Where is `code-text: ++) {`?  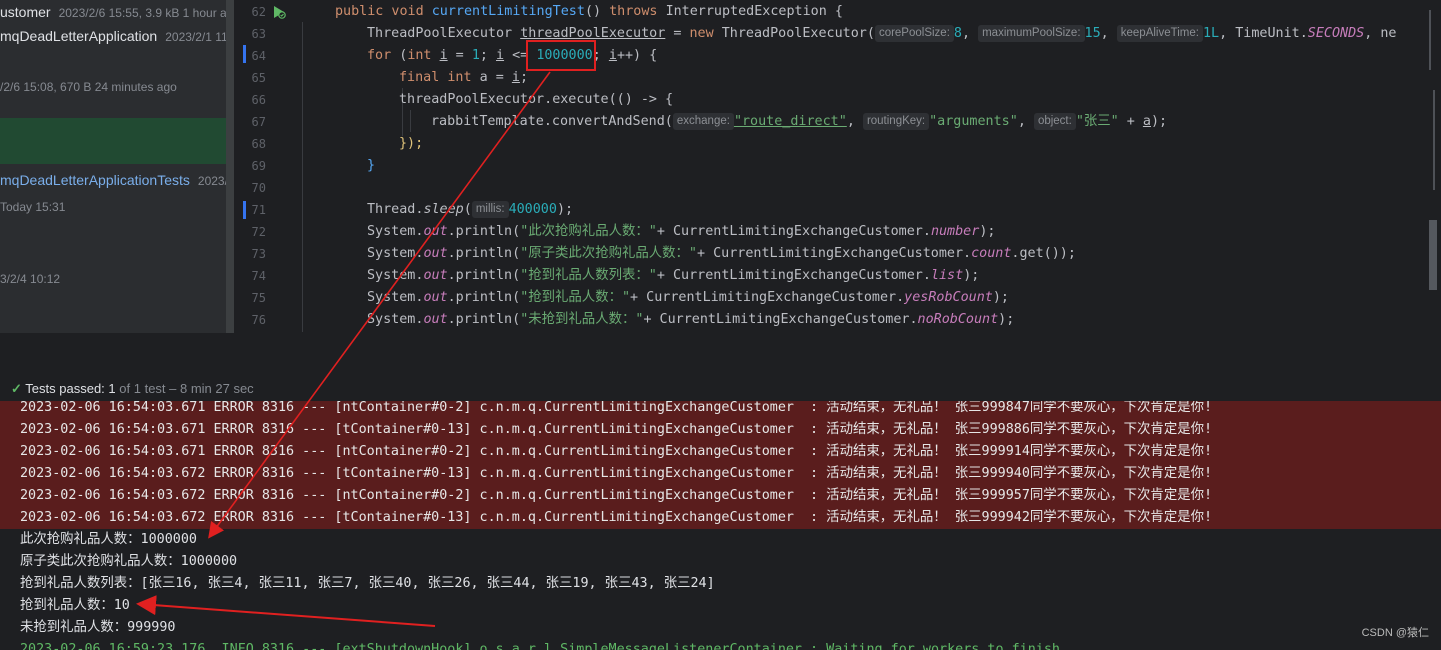
code-text: ++) { is located at coordinates (637, 55).